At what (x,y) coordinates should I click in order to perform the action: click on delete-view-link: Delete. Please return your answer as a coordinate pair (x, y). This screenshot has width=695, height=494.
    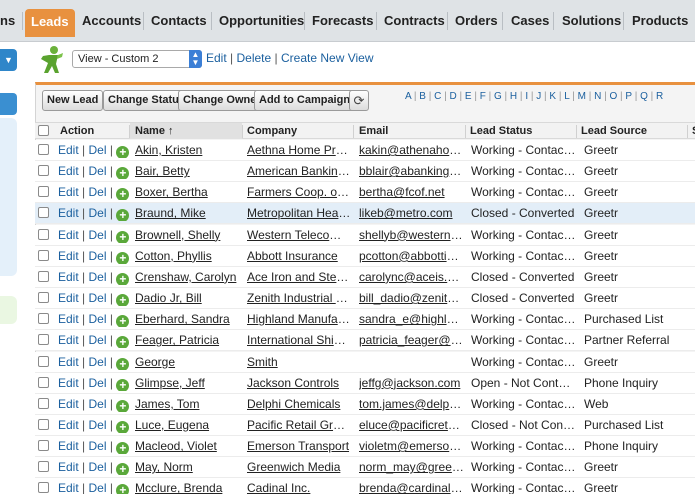
    Looking at the image, I should click on (254, 58).